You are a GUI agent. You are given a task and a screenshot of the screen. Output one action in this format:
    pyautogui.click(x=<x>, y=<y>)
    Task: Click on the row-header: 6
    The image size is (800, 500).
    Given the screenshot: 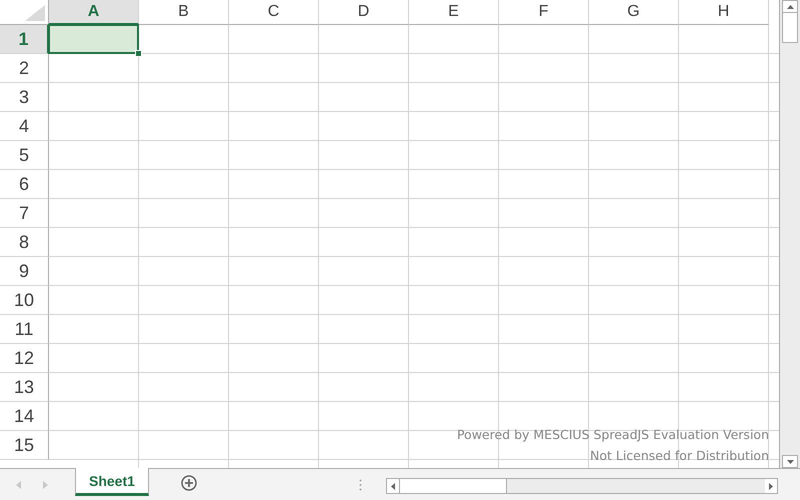 What is the action you would take?
    pyautogui.click(x=24, y=184)
    